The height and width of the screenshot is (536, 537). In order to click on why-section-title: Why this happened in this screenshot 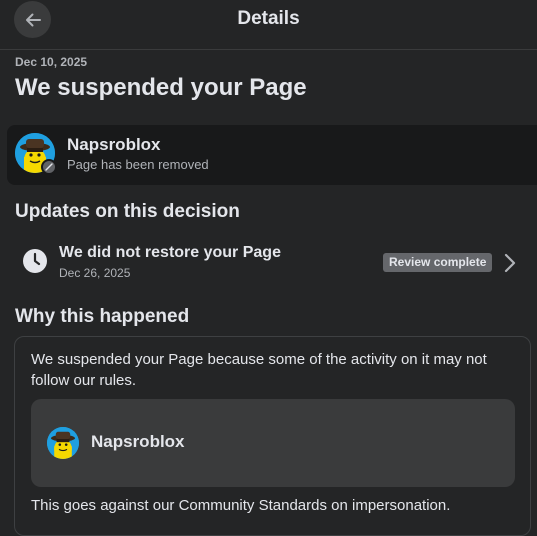, I will do `click(102, 316)`.